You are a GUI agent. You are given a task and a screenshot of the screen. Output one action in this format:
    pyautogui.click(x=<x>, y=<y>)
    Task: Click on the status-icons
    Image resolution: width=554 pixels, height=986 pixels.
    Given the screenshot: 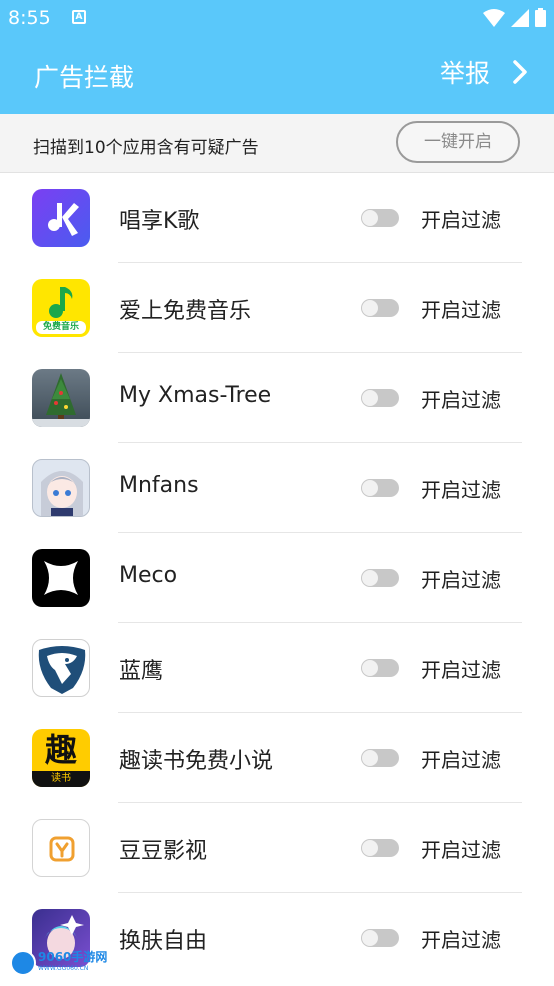 What is the action you would take?
    pyautogui.click(x=514, y=17)
    